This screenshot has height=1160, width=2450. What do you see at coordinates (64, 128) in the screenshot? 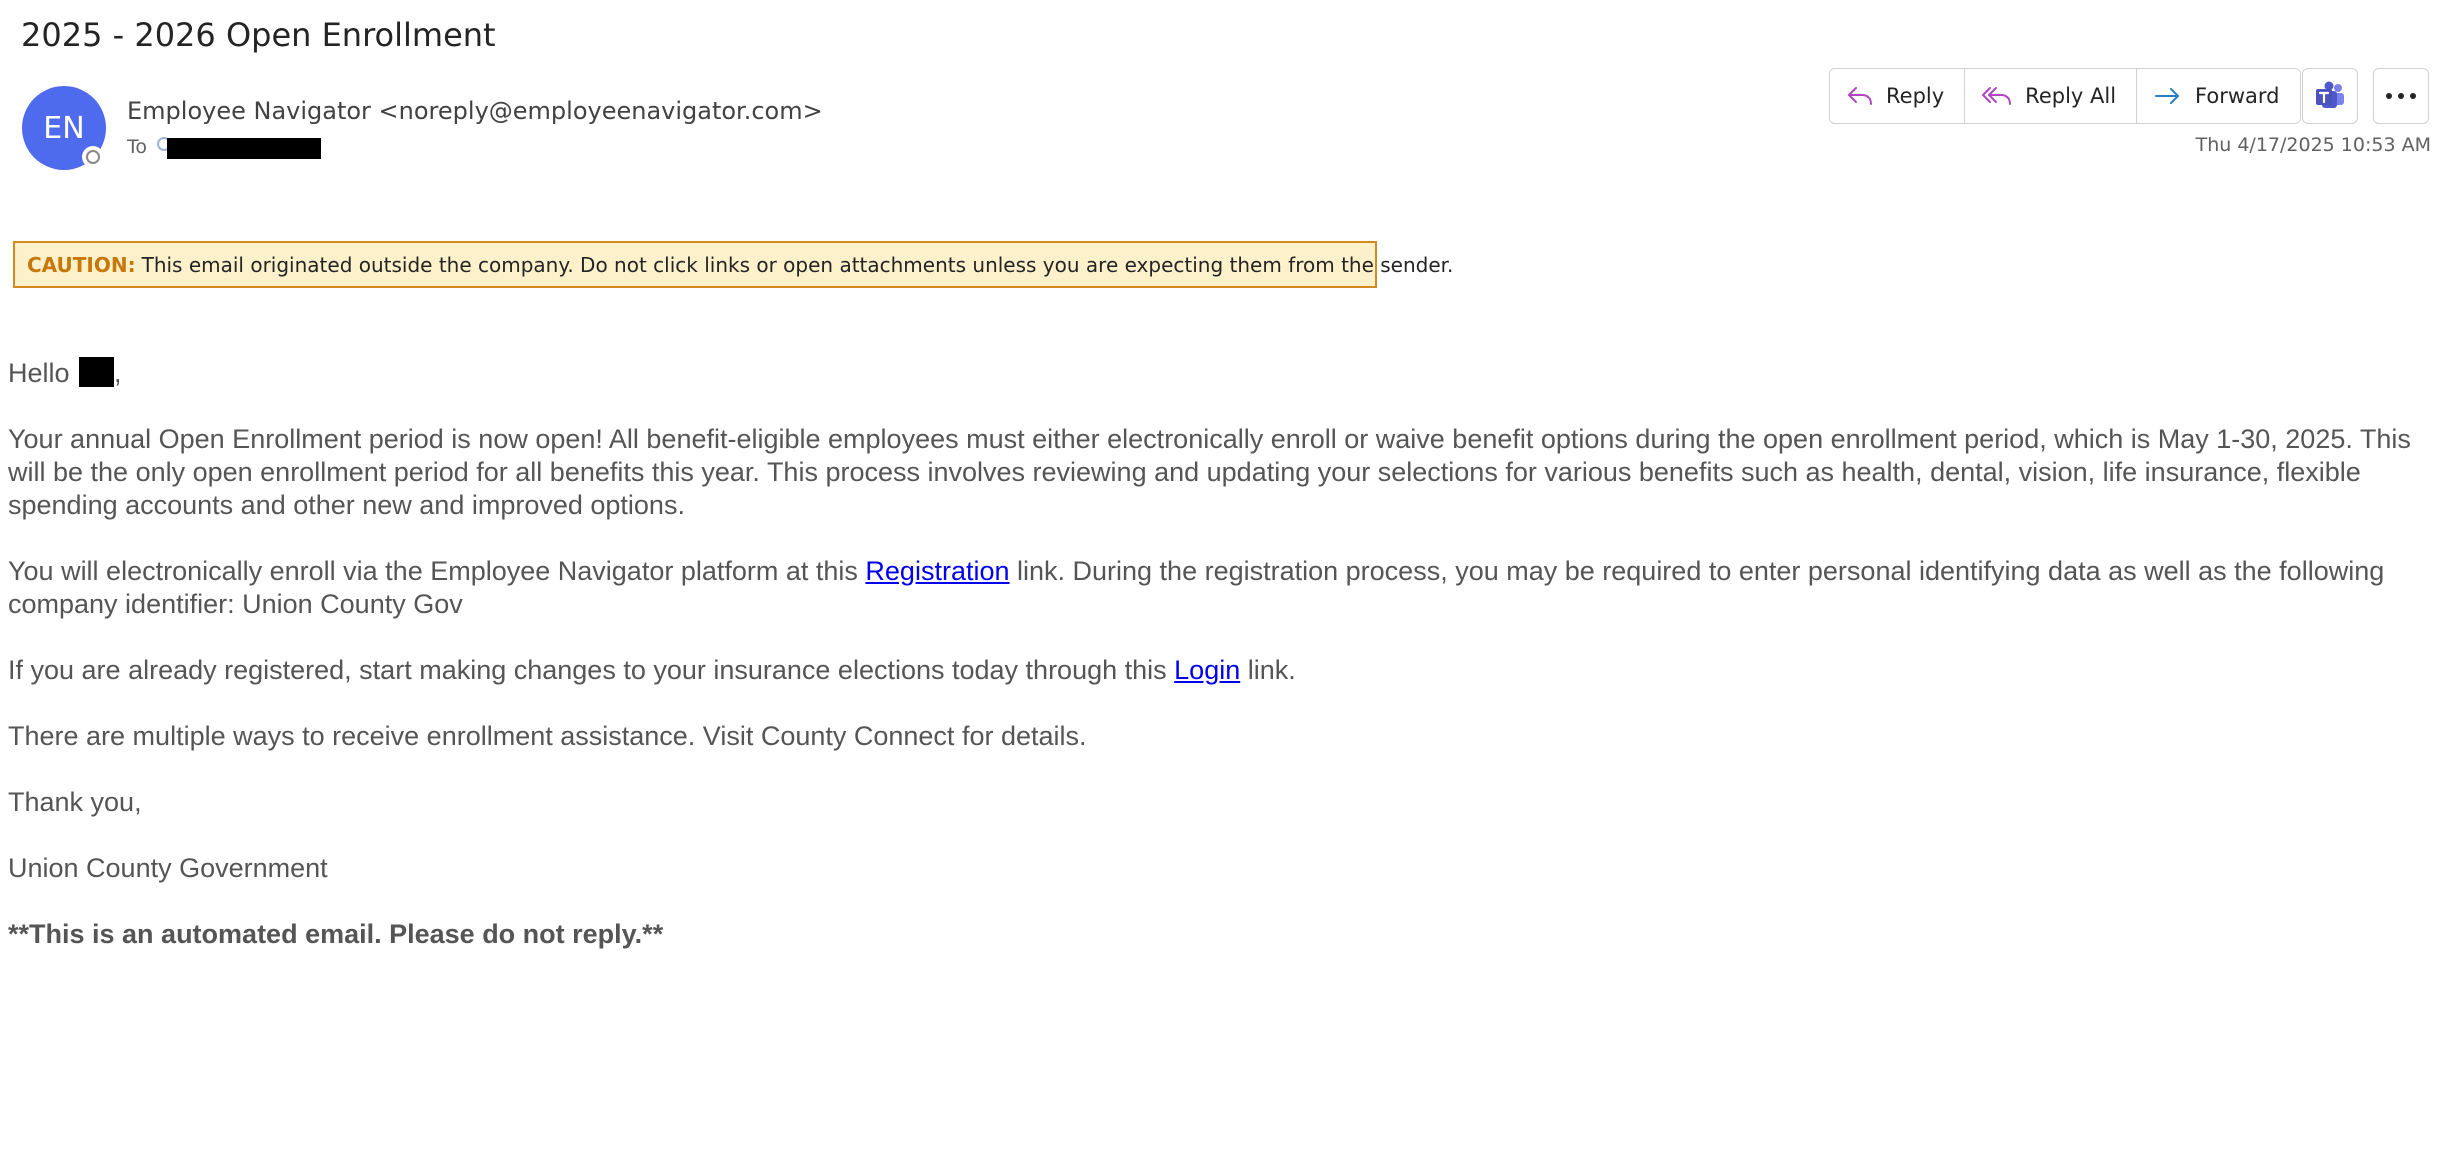
I see `avatar-initials: EN` at bounding box center [64, 128].